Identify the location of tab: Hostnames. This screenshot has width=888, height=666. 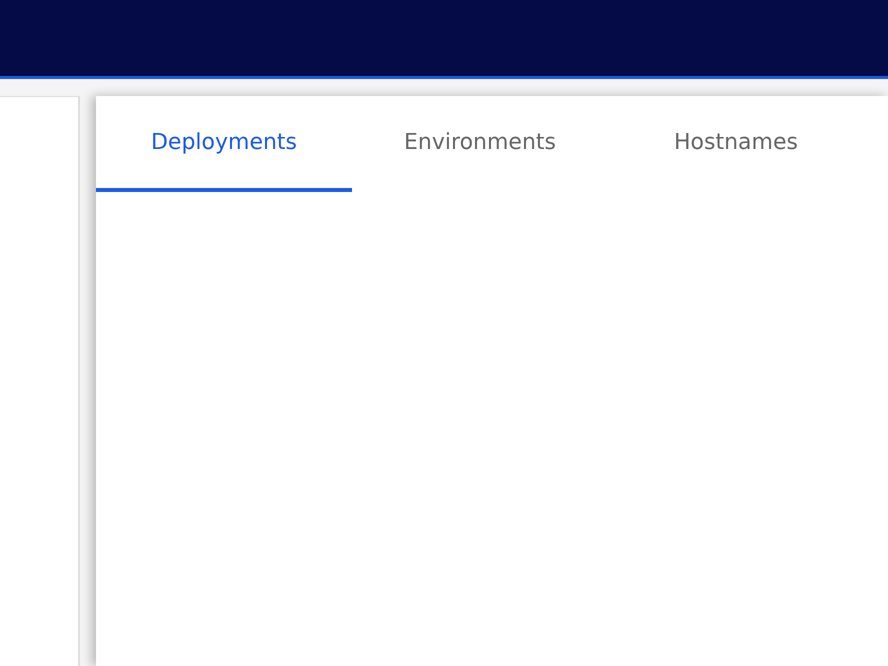
(736, 144).